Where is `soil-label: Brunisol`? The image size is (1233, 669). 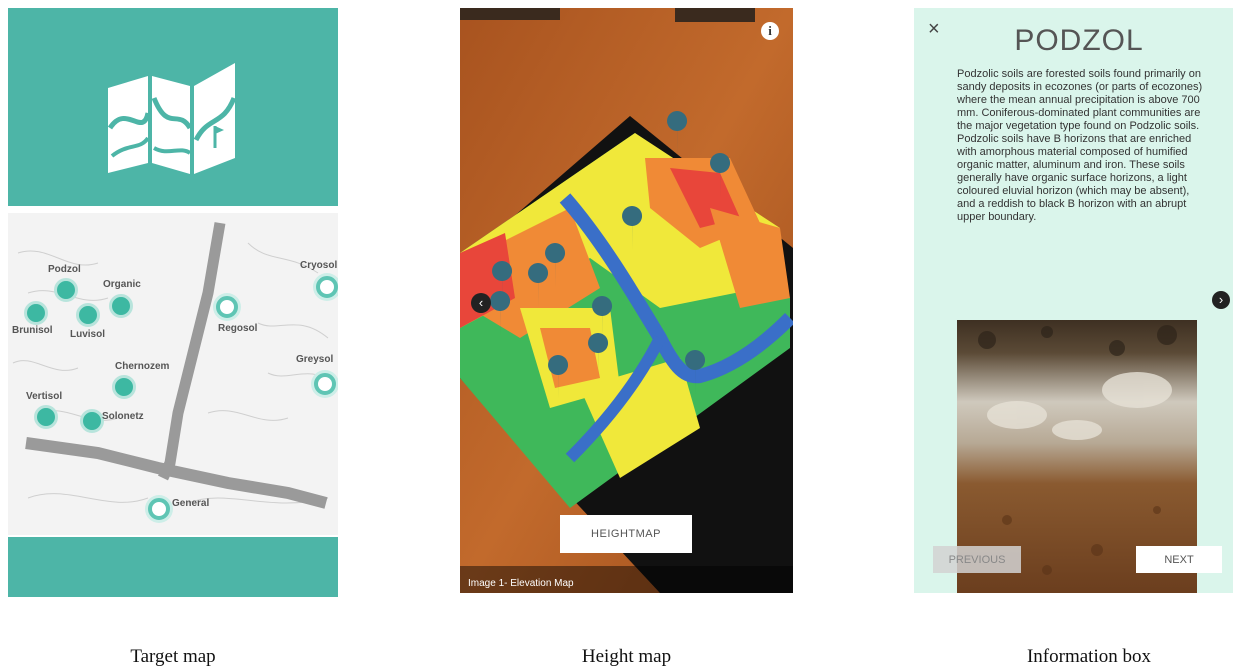
soil-label: Brunisol is located at coordinates (32, 330).